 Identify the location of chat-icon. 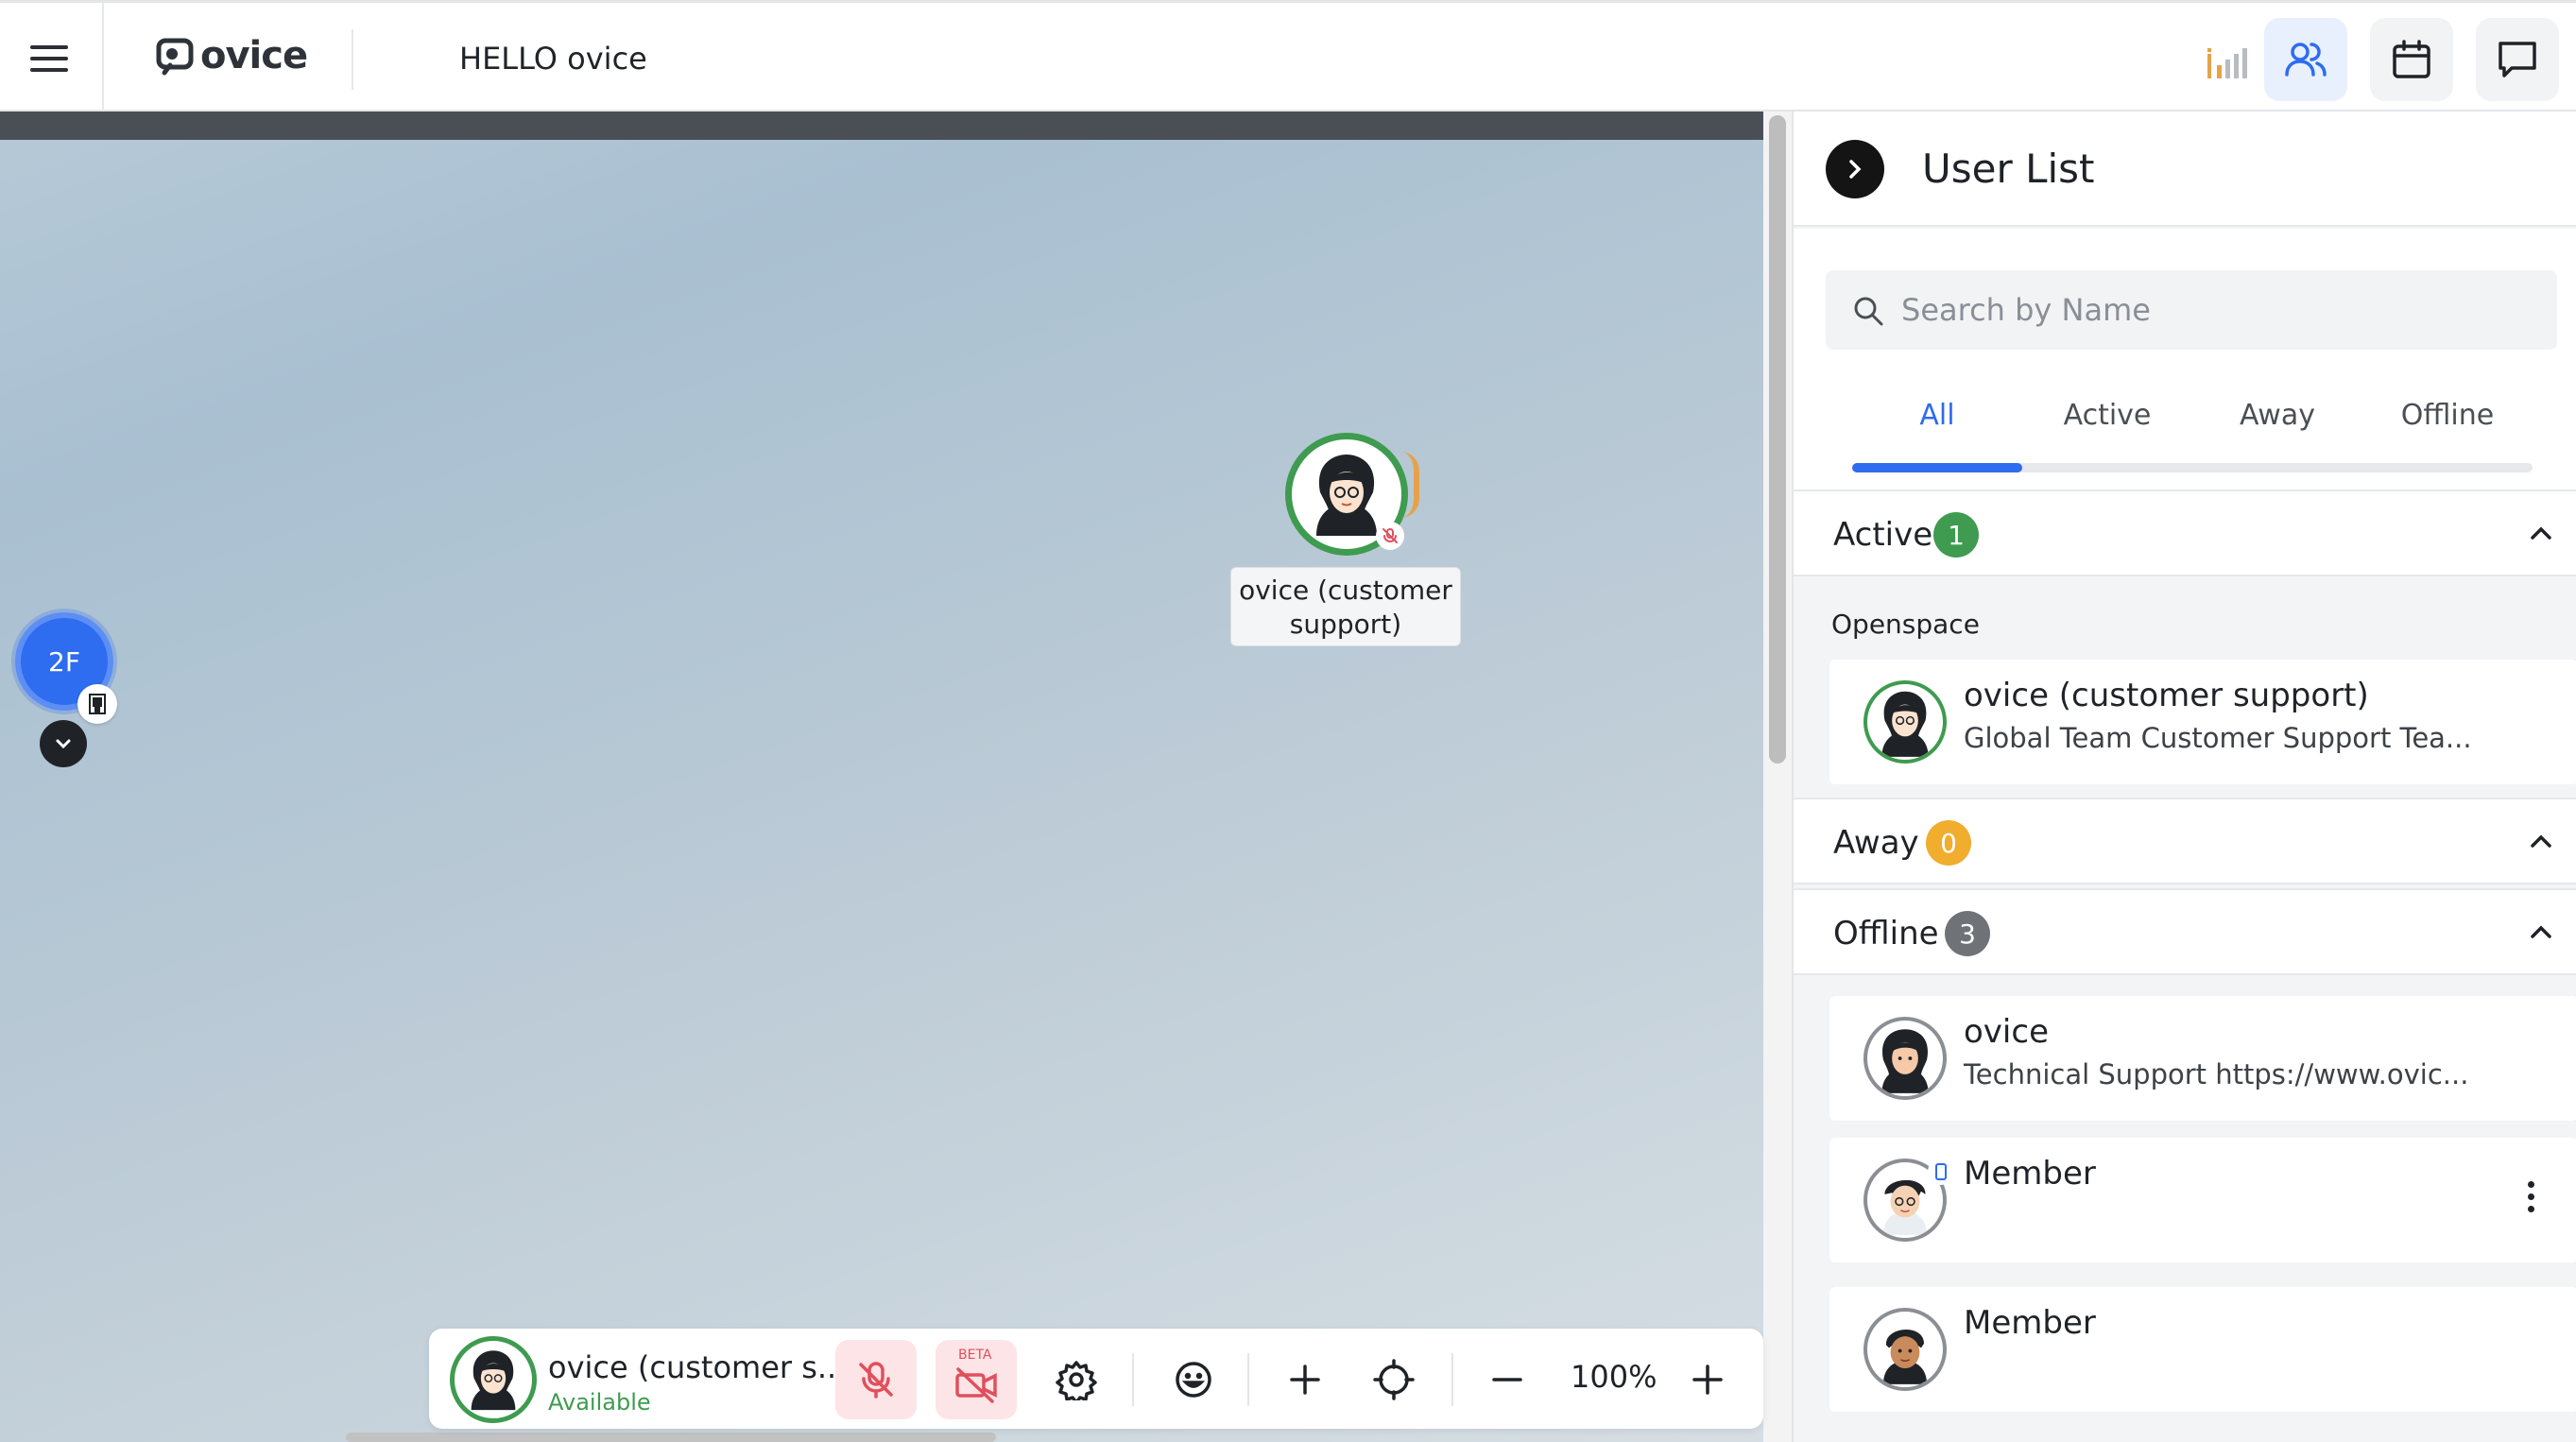
(2517, 59).